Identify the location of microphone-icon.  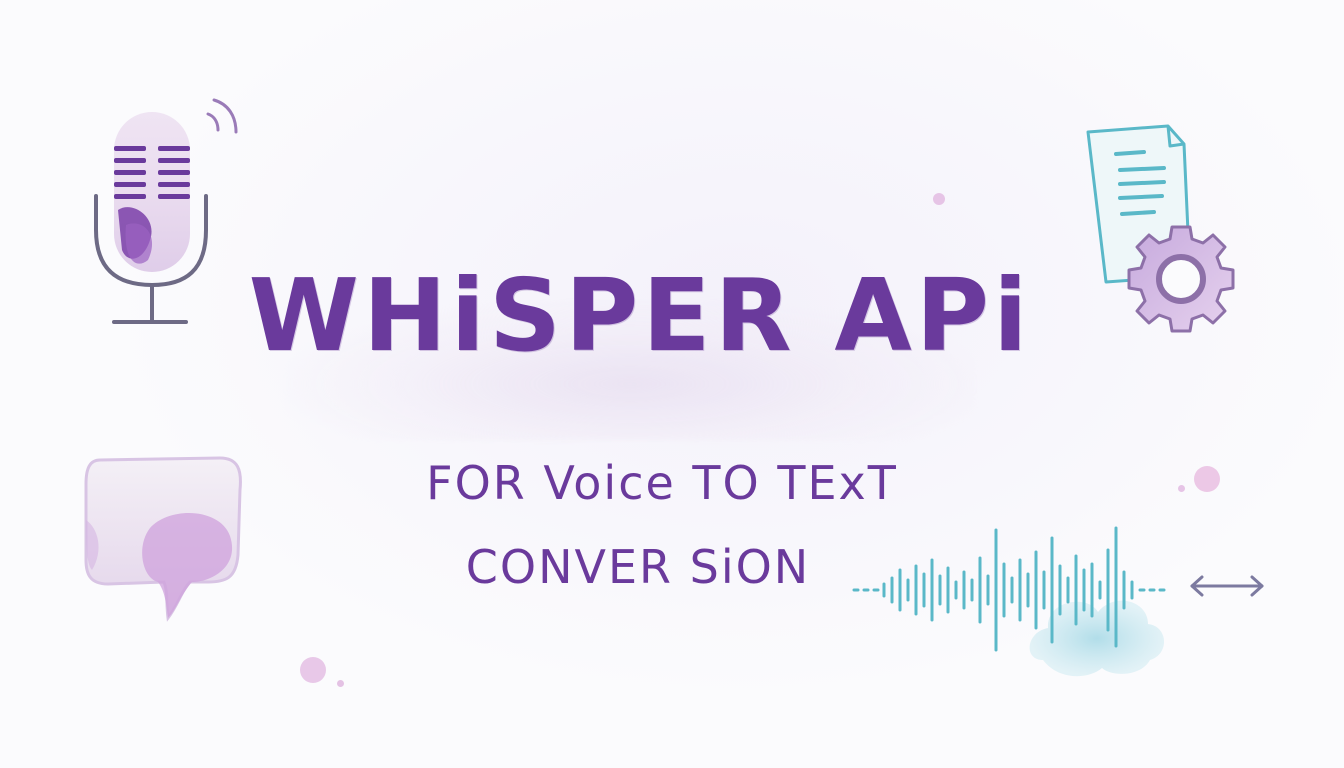
(151, 218).